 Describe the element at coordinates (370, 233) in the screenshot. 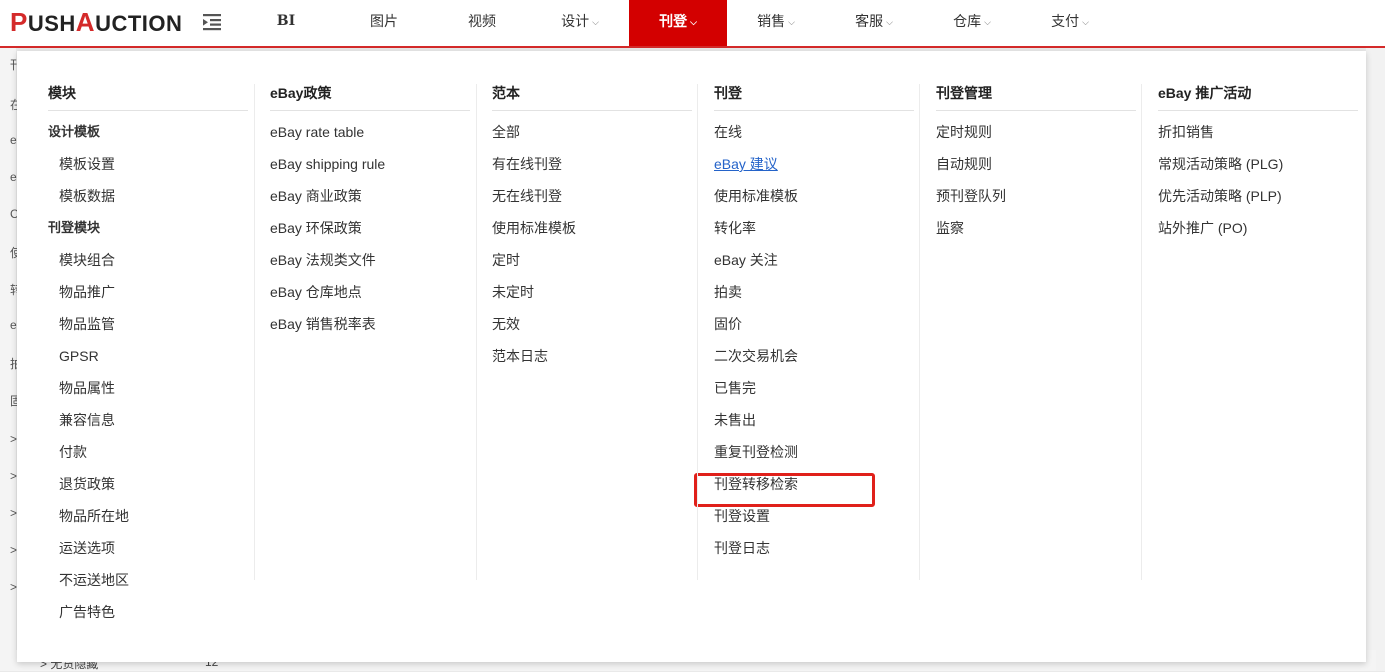

I see `menu-item: eBay 环保政策` at that location.